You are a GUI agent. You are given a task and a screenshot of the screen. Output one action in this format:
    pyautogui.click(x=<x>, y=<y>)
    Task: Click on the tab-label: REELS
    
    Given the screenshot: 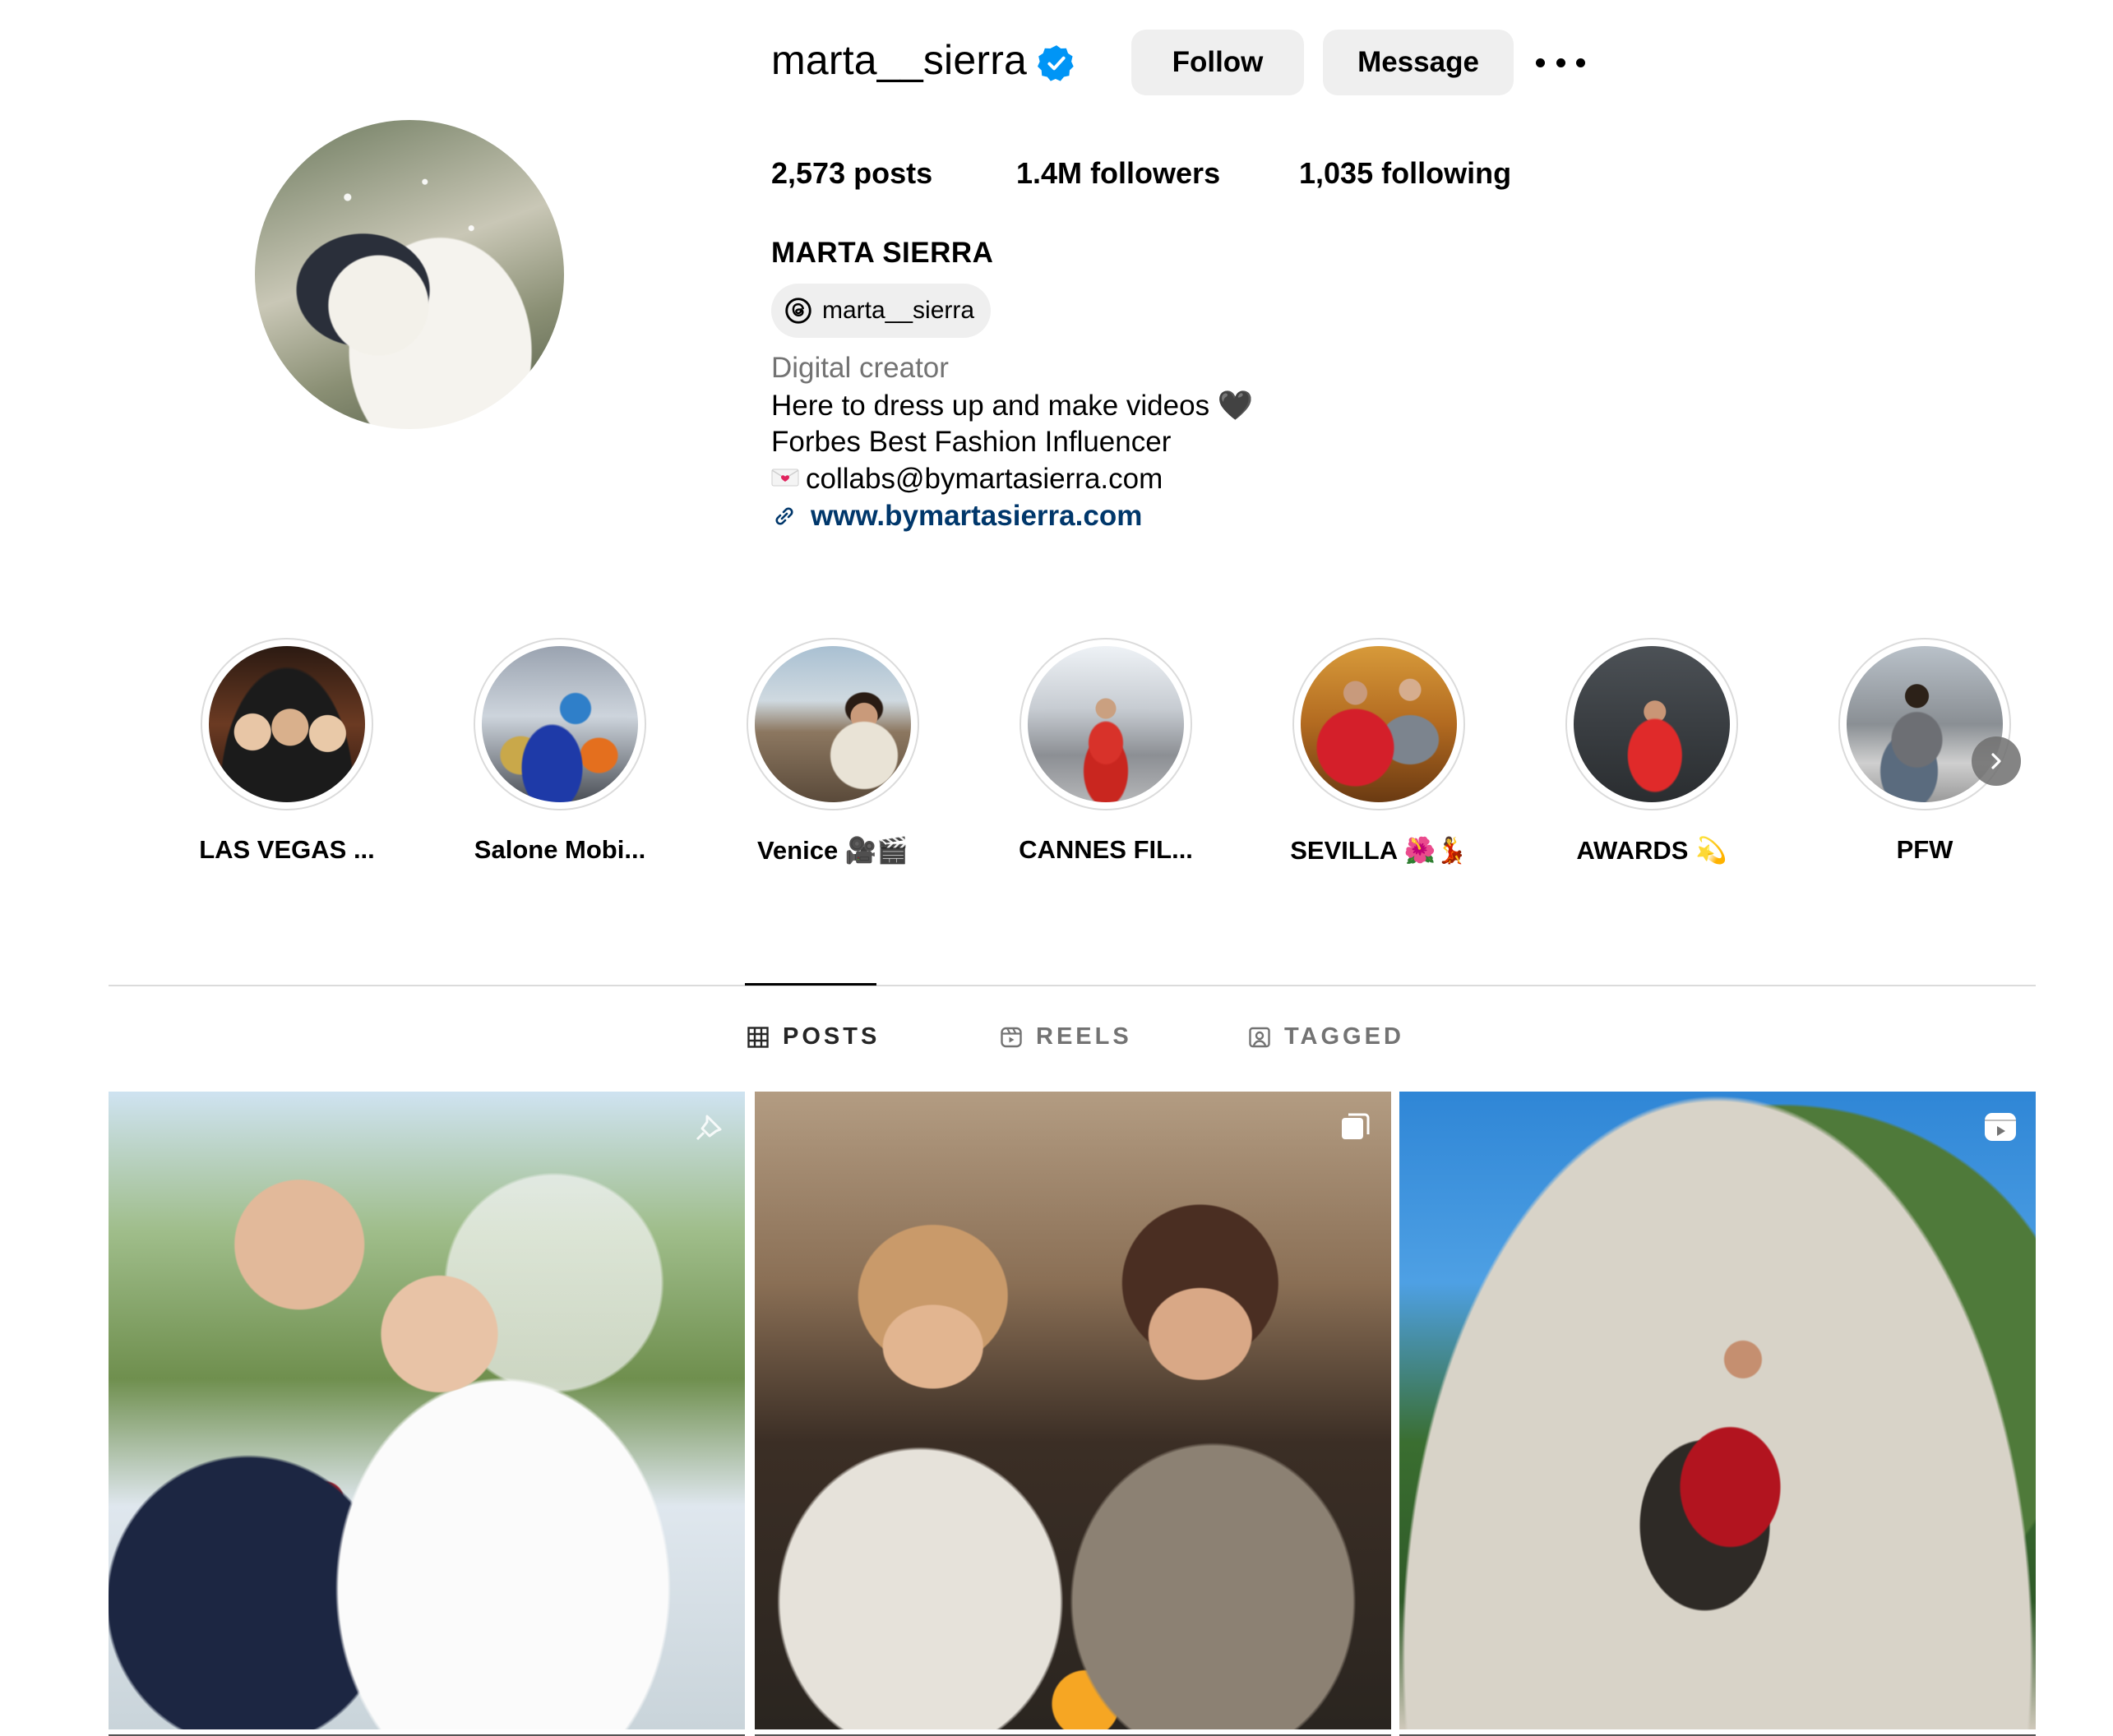 What is the action you would take?
    pyautogui.click(x=1084, y=1036)
    